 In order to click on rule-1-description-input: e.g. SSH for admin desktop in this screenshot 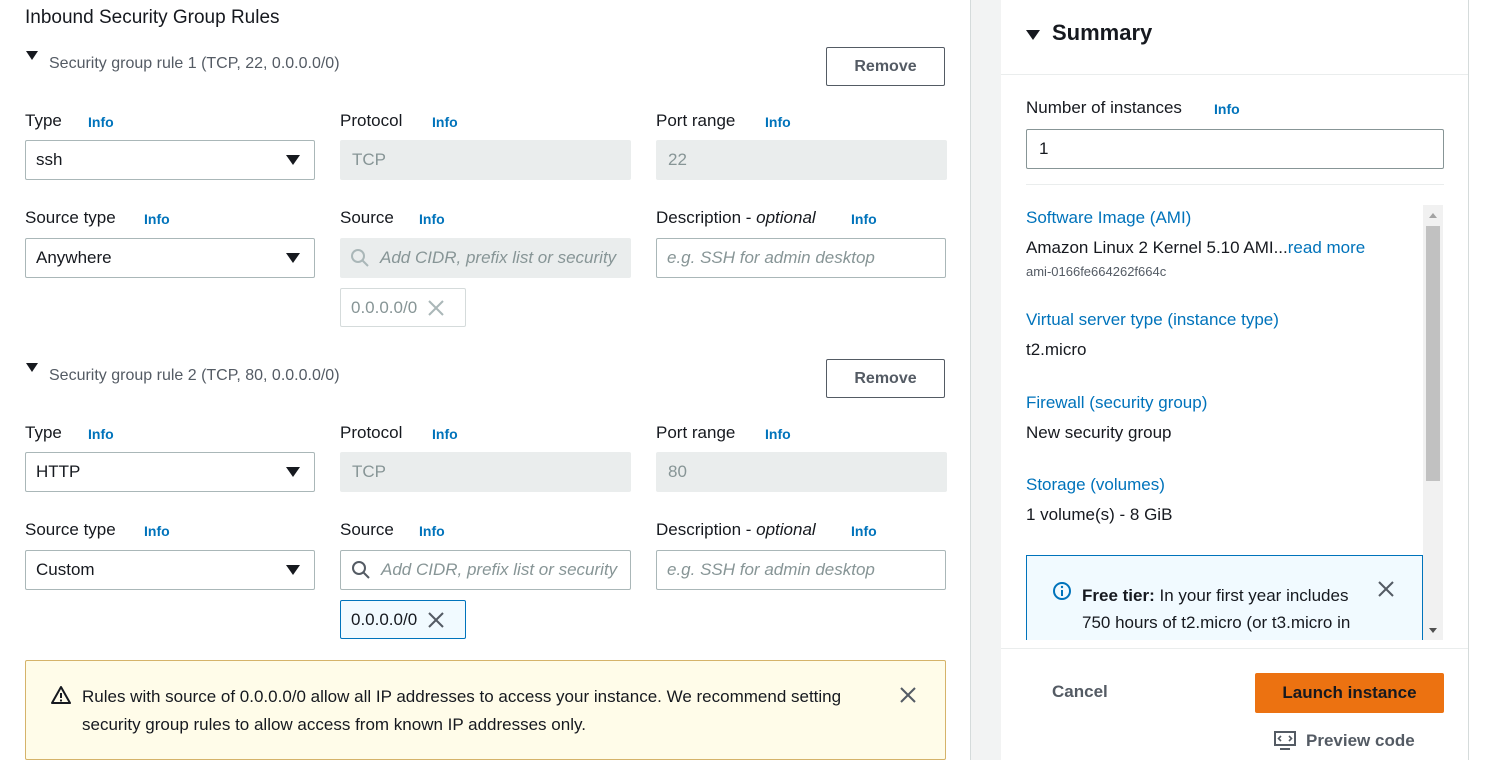, I will do `click(801, 258)`.